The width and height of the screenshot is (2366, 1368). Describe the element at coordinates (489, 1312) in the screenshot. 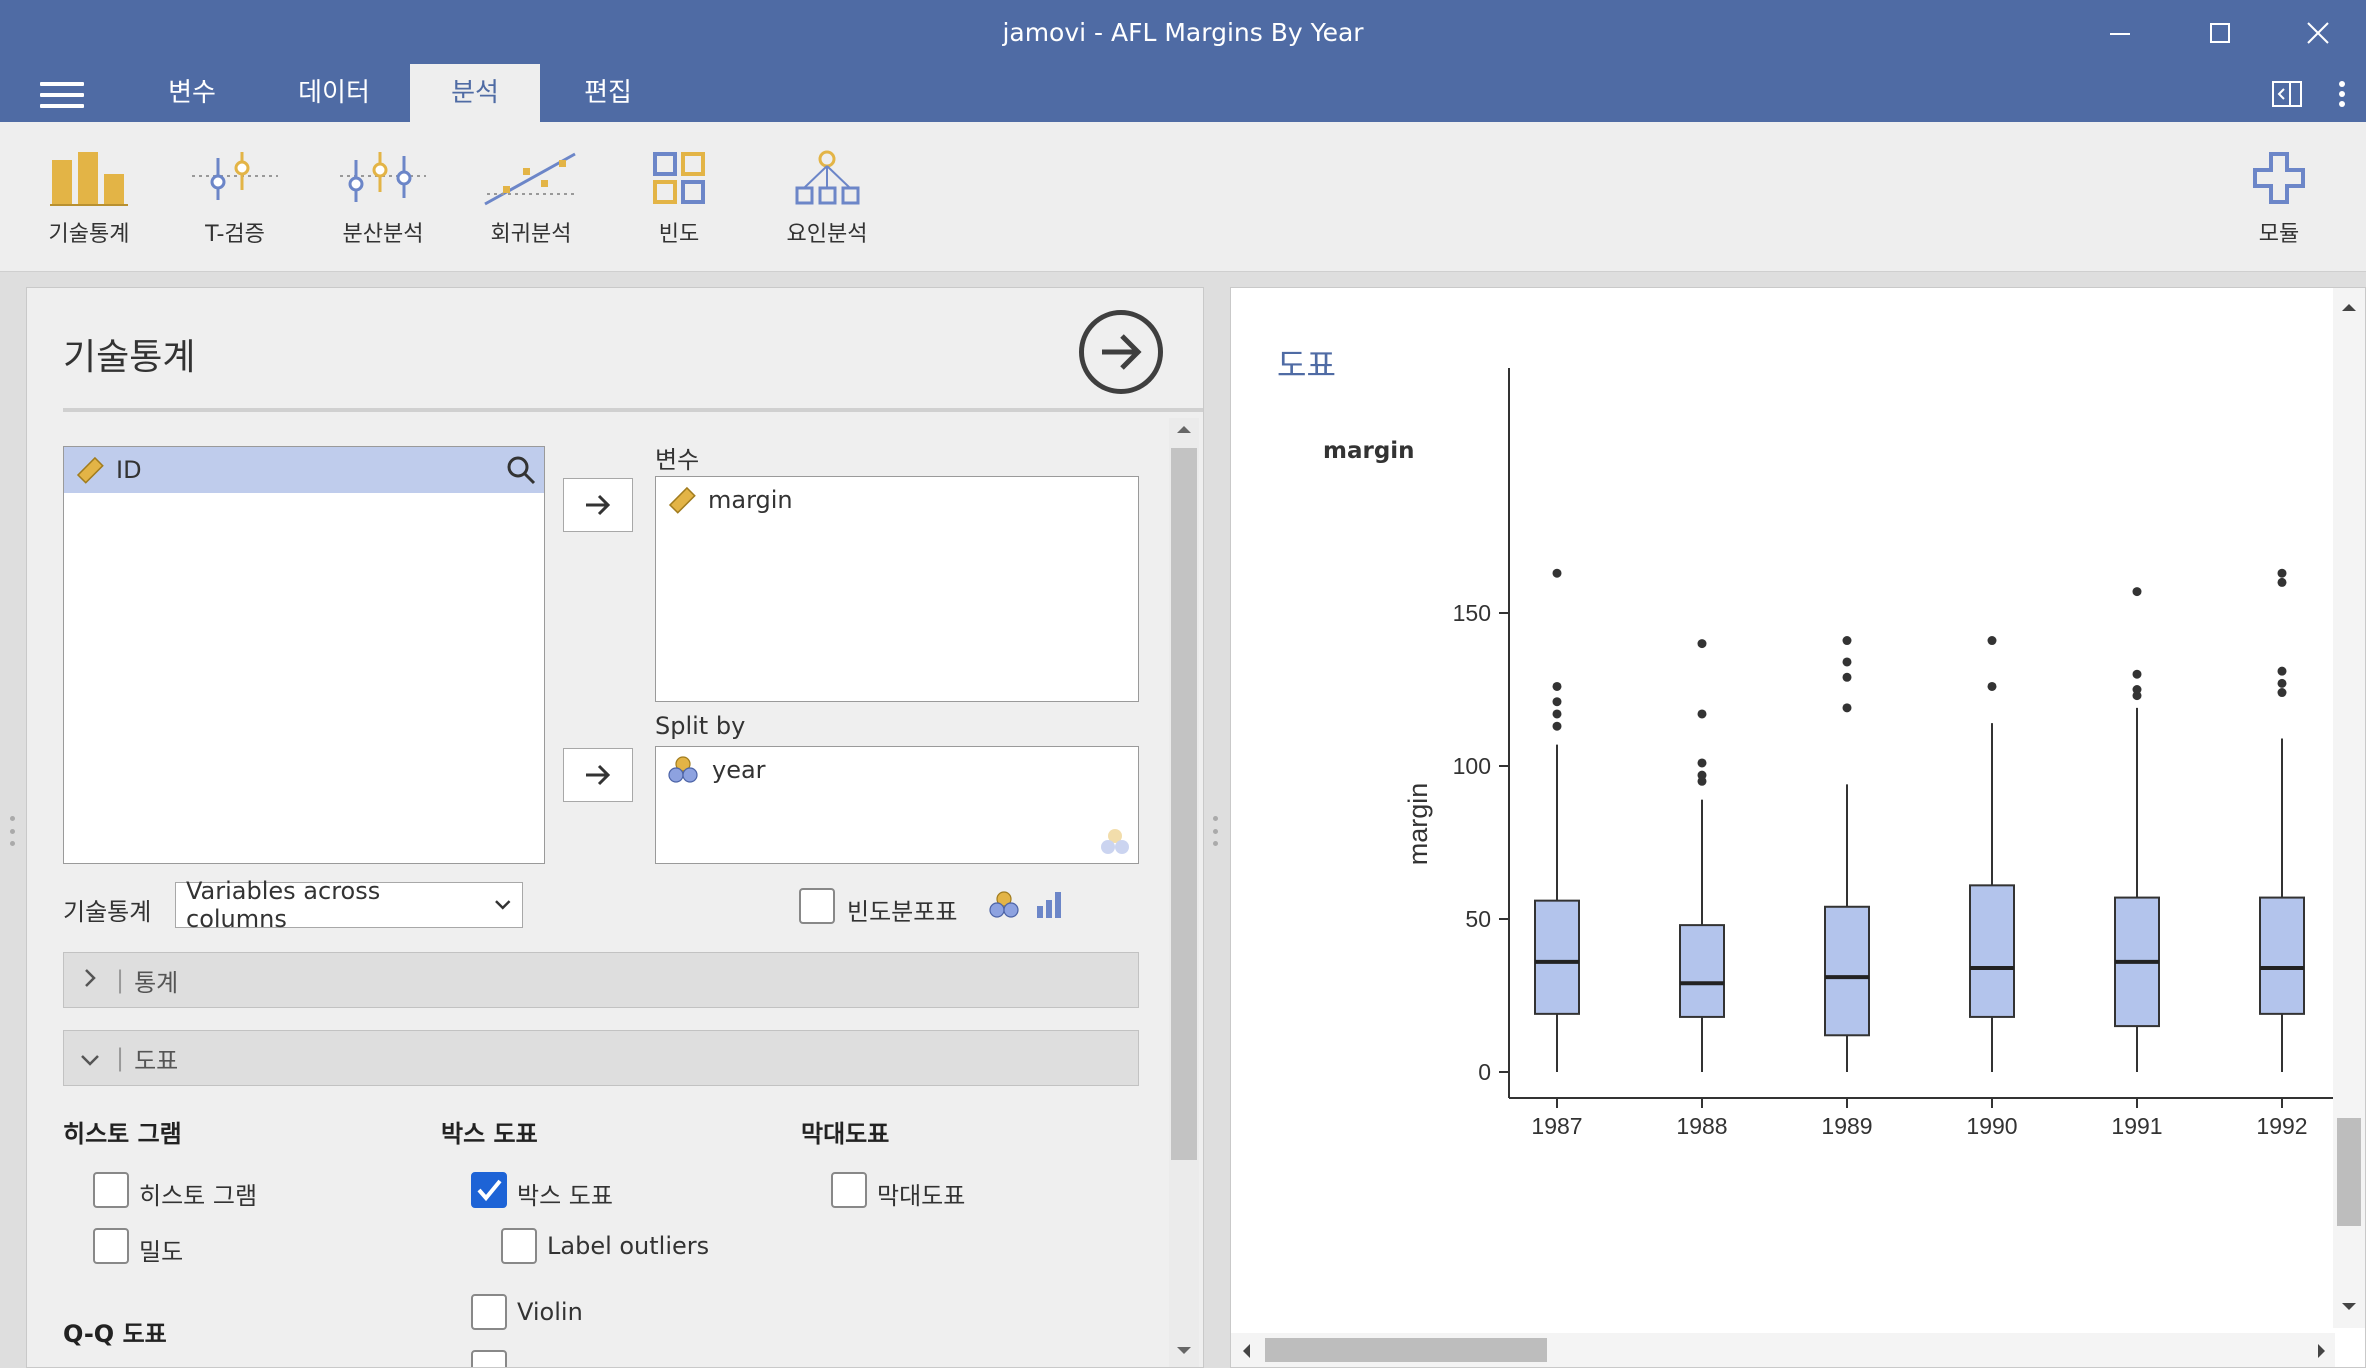

I see `violin-checkbox` at that location.